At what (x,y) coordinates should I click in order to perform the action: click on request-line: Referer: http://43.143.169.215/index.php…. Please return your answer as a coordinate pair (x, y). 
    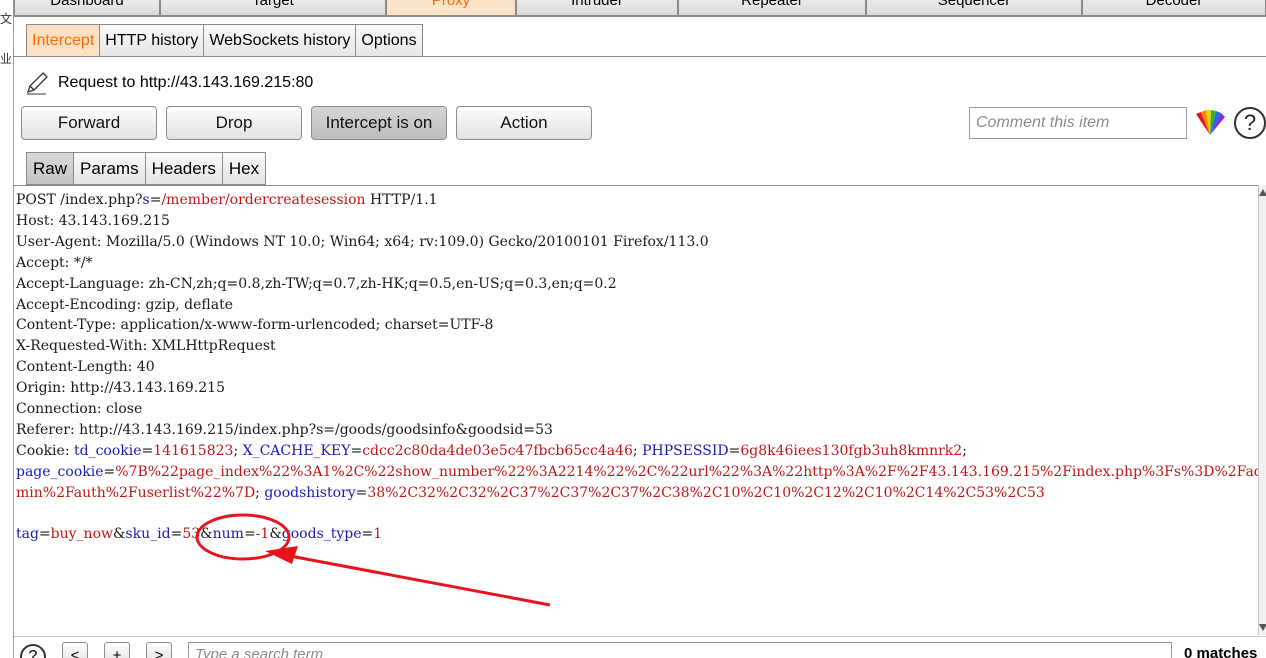
    Looking at the image, I should click on (284, 432).